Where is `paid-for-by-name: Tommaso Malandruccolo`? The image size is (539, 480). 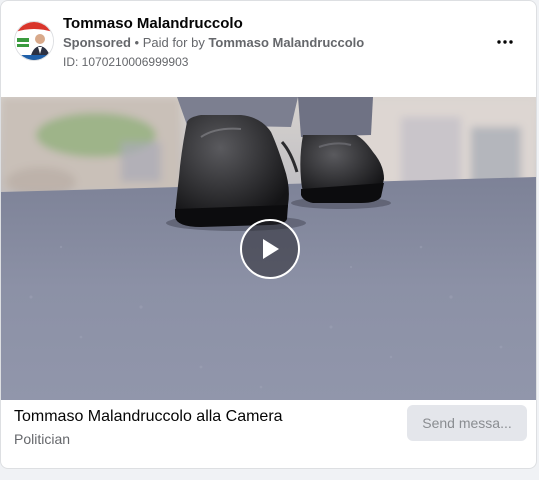 paid-for-by-name: Tommaso Malandruccolo is located at coordinates (286, 42).